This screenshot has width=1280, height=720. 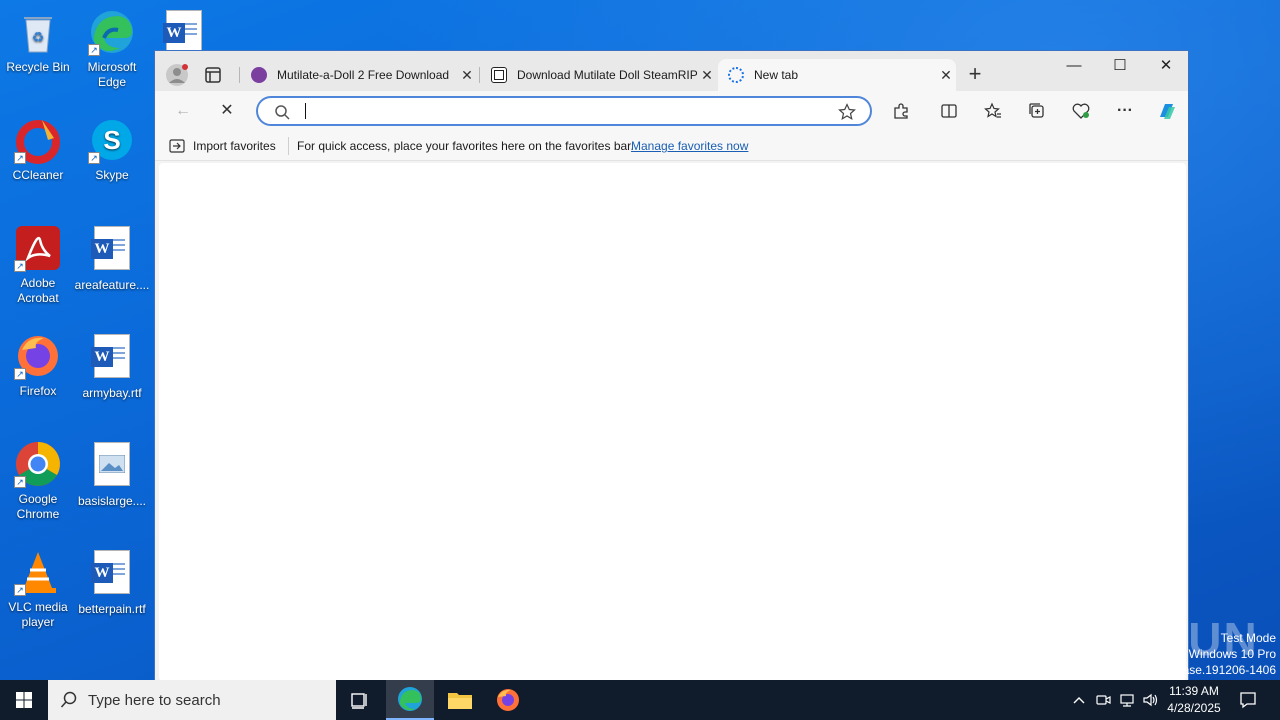 I want to click on meet-now-icon, so click(x=1103, y=700).